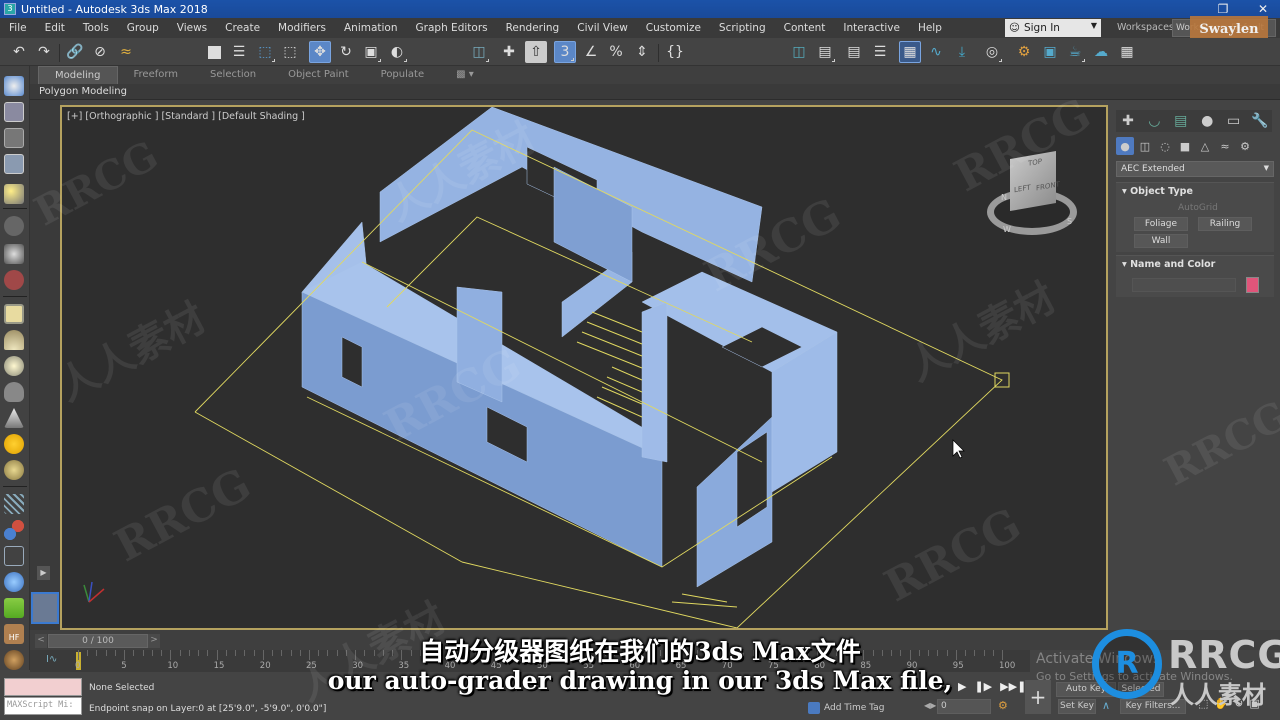  I want to click on railing-button: Railing, so click(1225, 224).